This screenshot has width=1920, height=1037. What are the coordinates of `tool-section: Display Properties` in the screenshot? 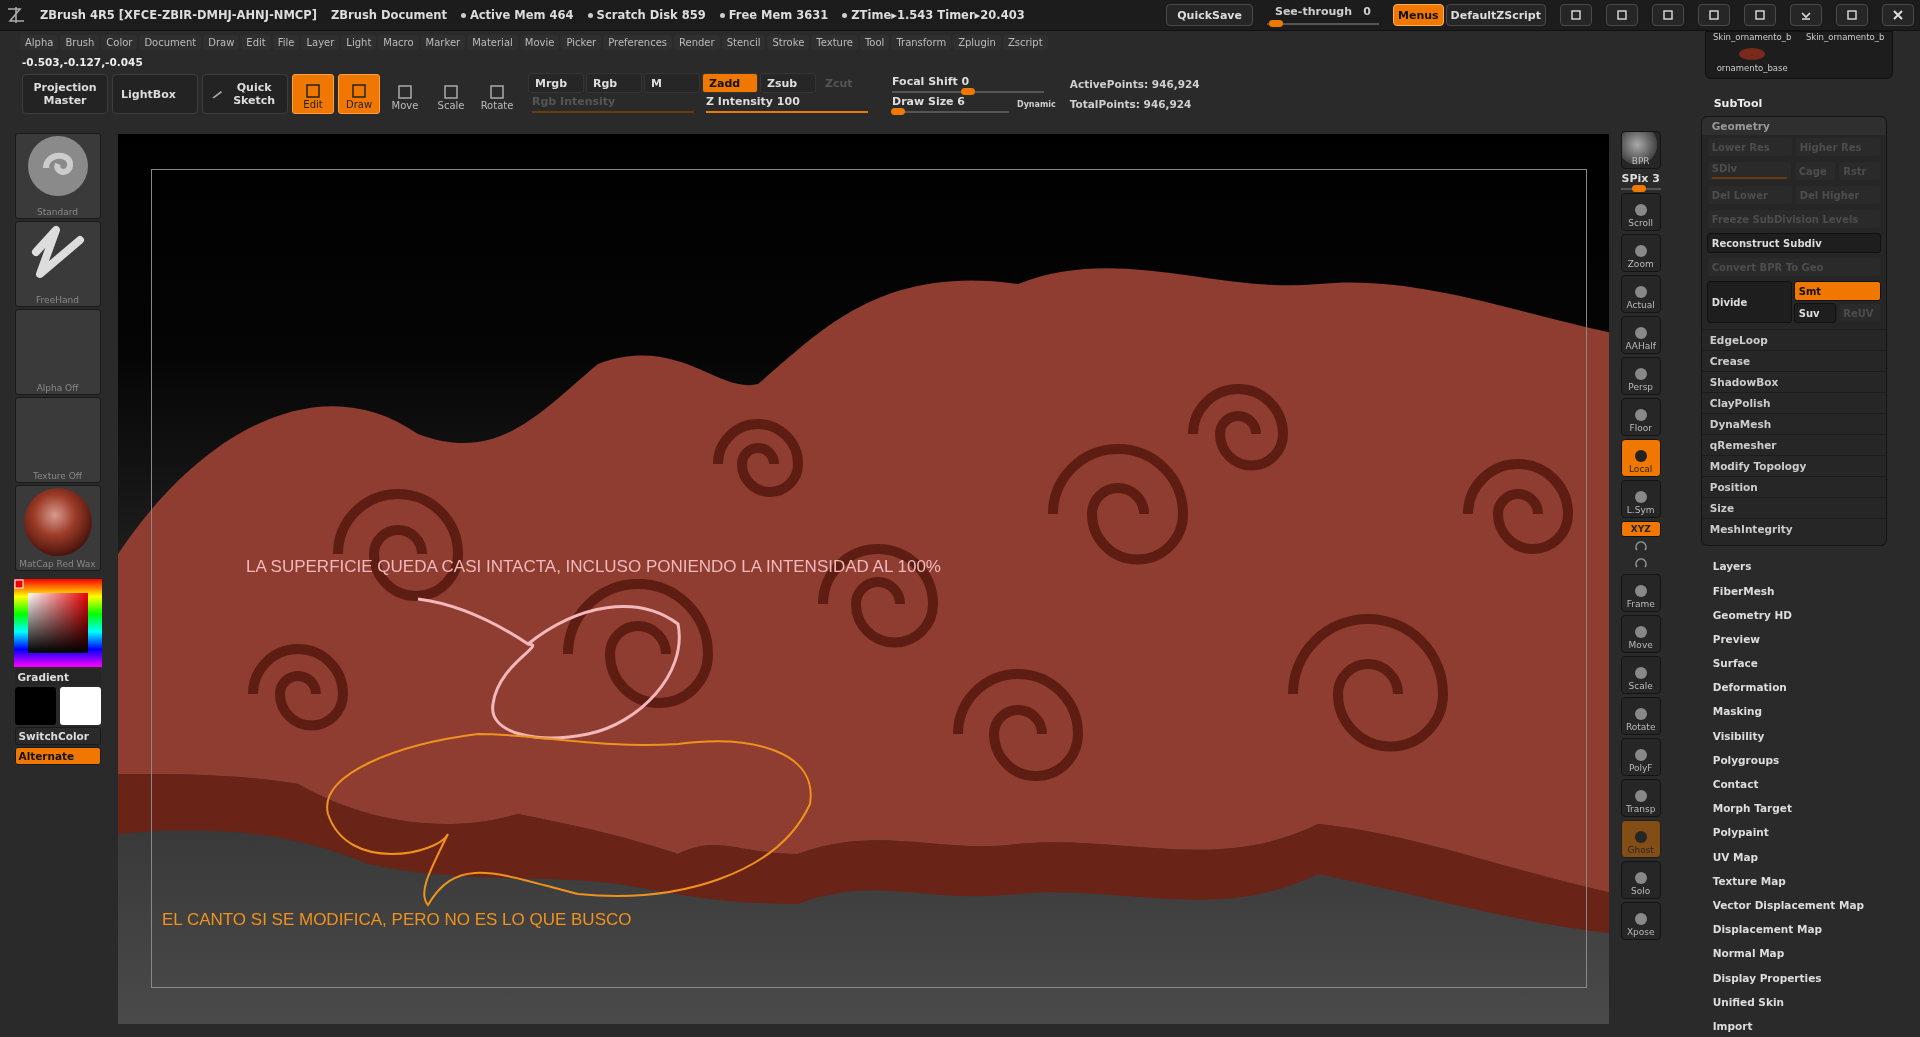 It's located at (1804, 977).